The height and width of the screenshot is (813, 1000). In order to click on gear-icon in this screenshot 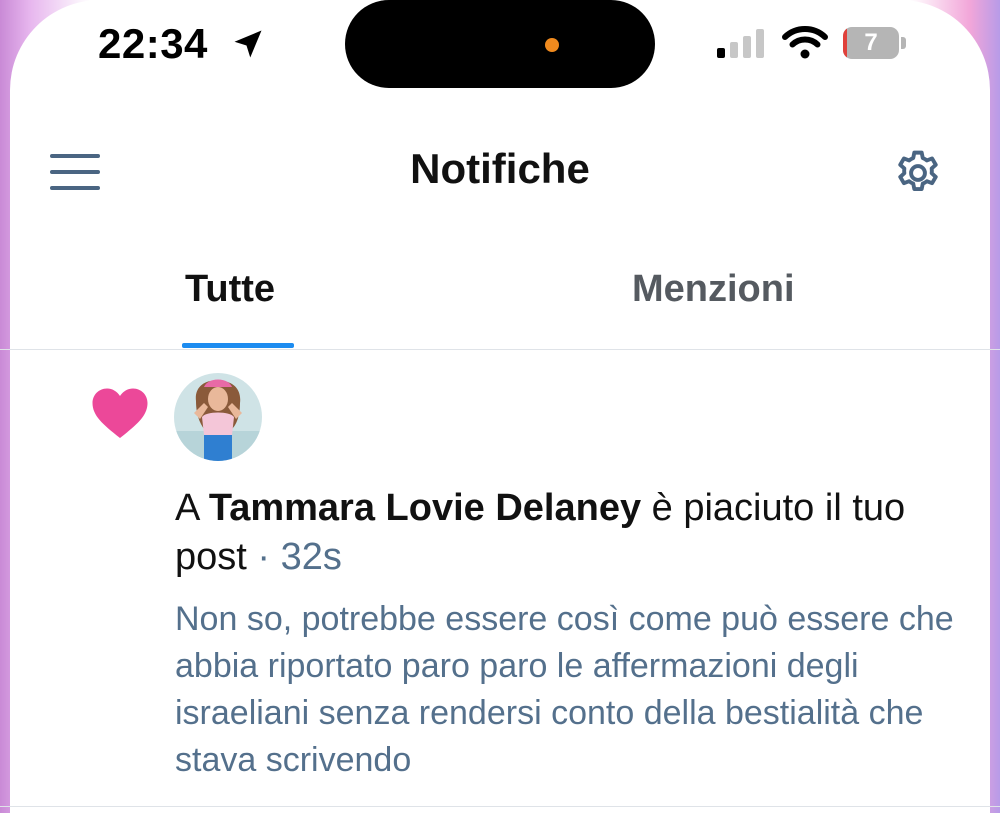, I will do `click(918, 173)`.